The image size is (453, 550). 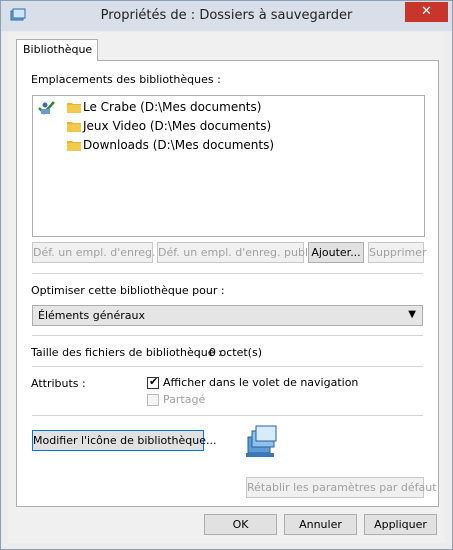 I want to click on size-value: 0 octet(s), so click(x=235, y=352).